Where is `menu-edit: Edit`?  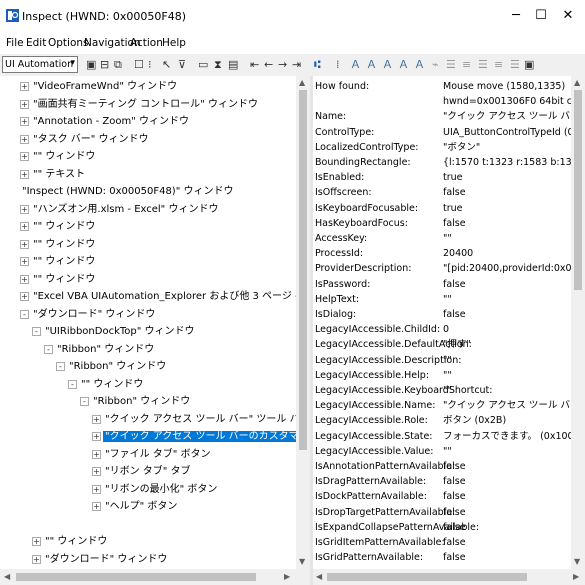 menu-edit: Edit is located at coordinates (36, 43).